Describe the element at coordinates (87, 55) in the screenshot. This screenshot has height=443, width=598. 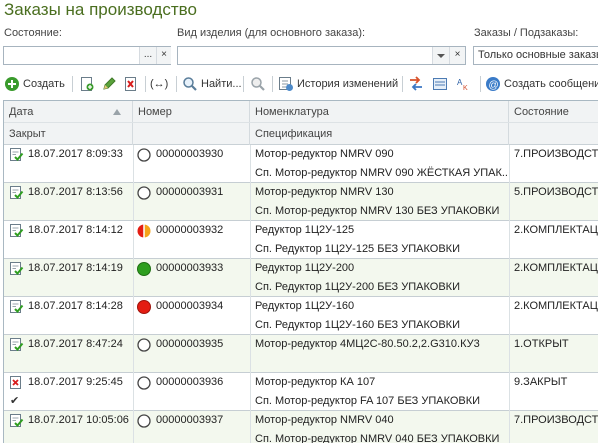
I see `state-filter-field: ... ×` at that location.